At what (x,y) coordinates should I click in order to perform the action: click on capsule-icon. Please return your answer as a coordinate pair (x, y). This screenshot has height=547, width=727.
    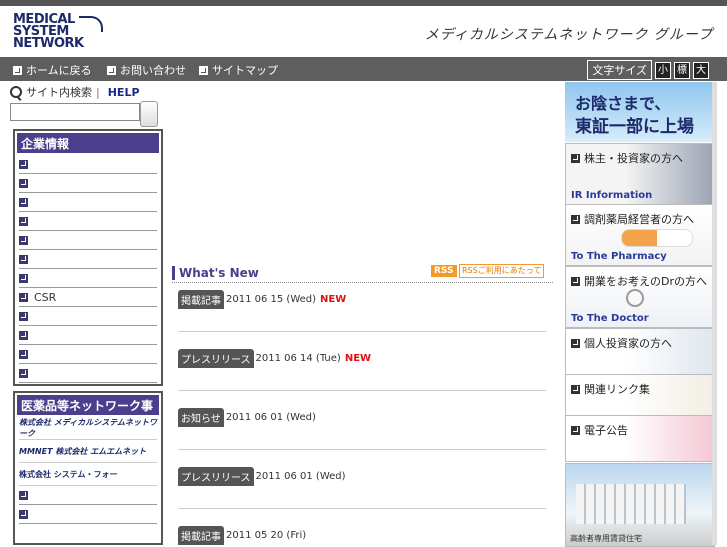
    Looking at the image, I should click on (657, 238).